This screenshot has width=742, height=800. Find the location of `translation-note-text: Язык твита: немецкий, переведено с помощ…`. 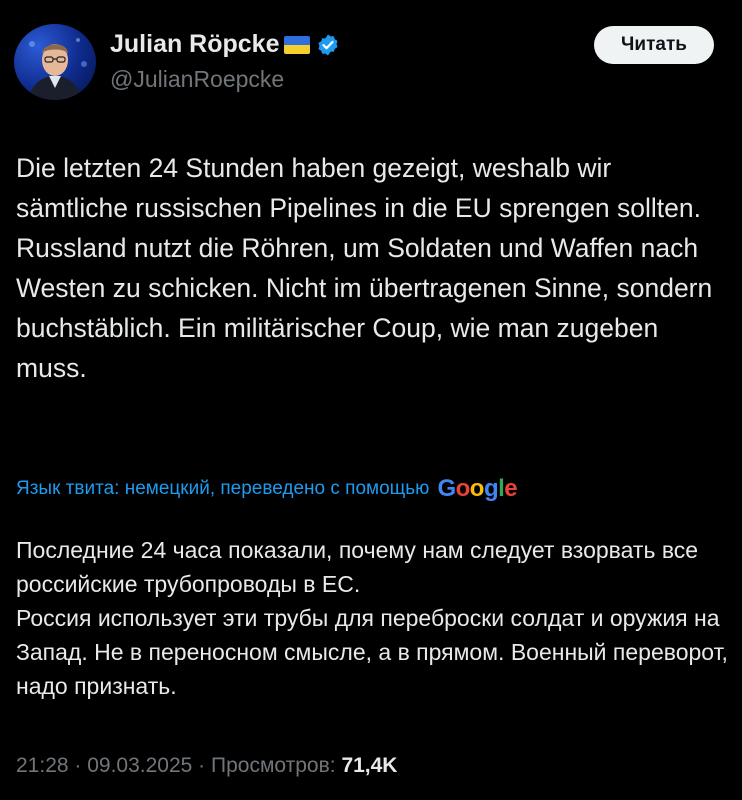

translation-note-text: Язык твита: немецкий, переведено с помощ… is located at coordinates (223, 488).